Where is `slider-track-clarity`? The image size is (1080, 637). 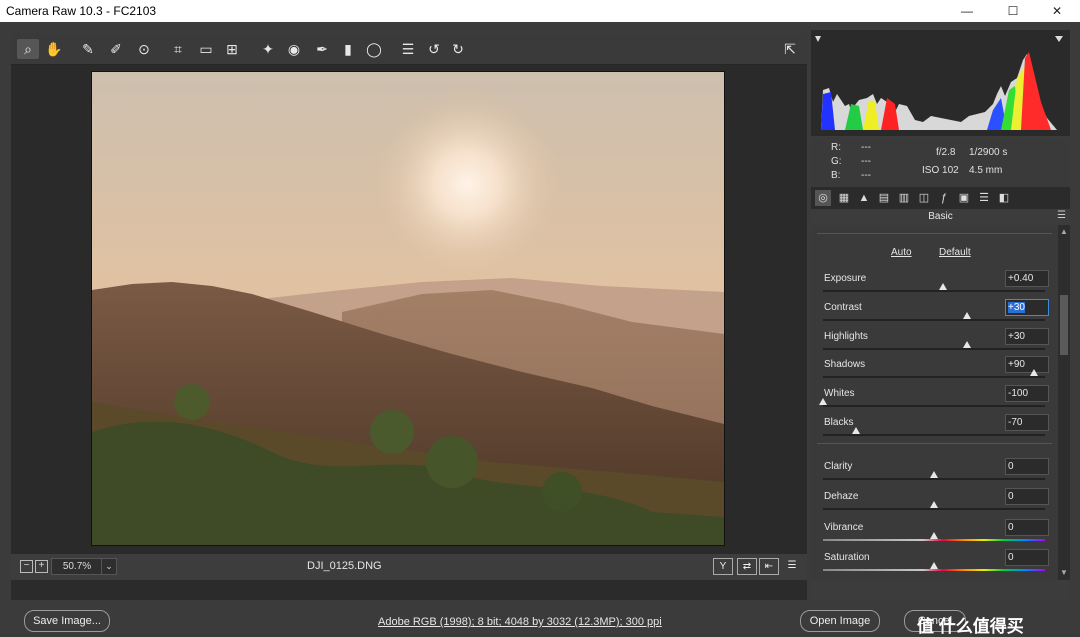
slider-track-clarity is located at coordinates (934, 479).